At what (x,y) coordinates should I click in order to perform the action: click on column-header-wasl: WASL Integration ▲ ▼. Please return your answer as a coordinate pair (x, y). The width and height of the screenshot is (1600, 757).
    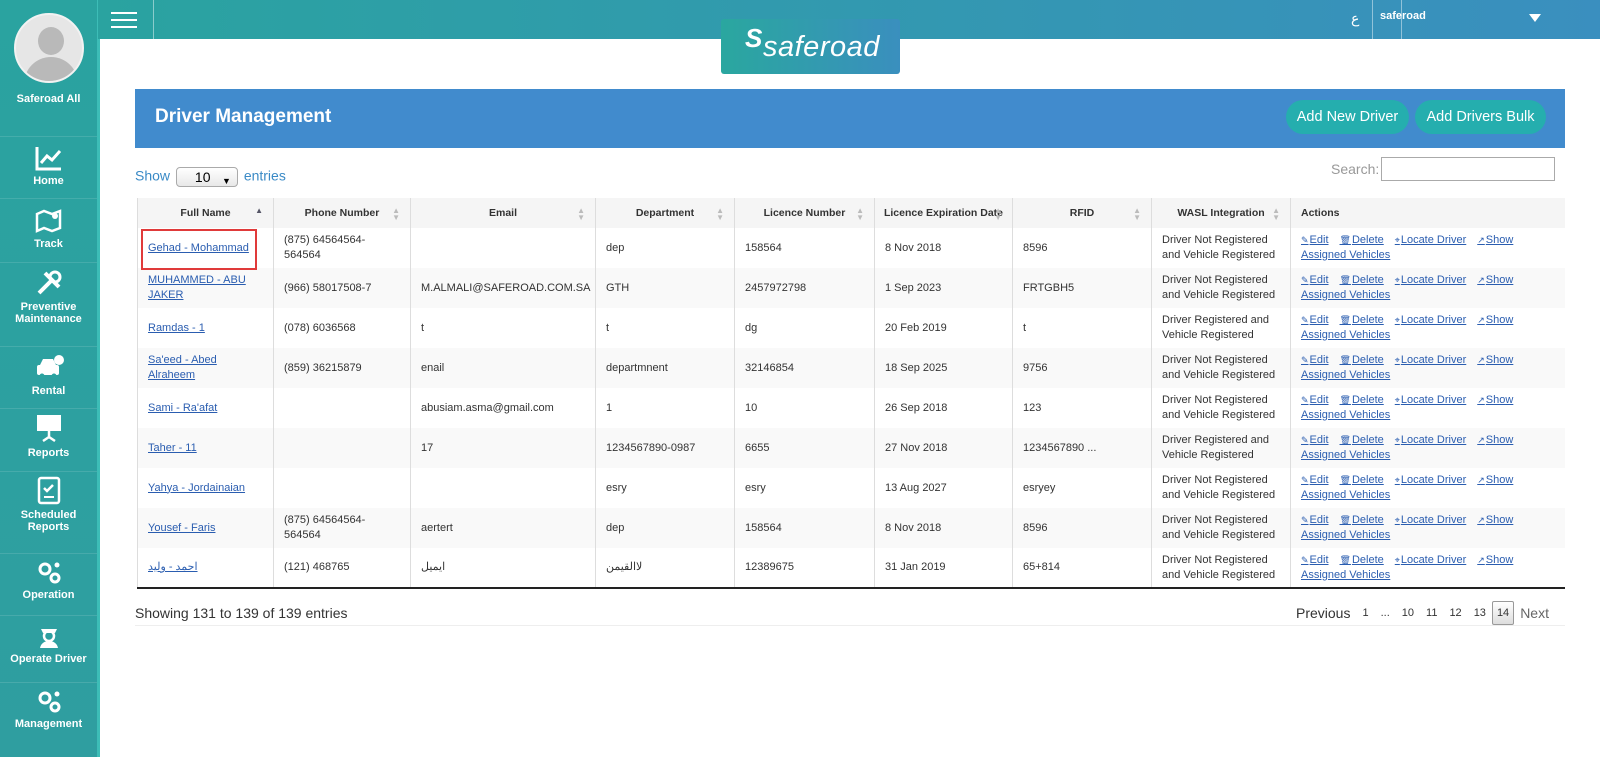
    Looking at the image, I should click on (1221, 213).